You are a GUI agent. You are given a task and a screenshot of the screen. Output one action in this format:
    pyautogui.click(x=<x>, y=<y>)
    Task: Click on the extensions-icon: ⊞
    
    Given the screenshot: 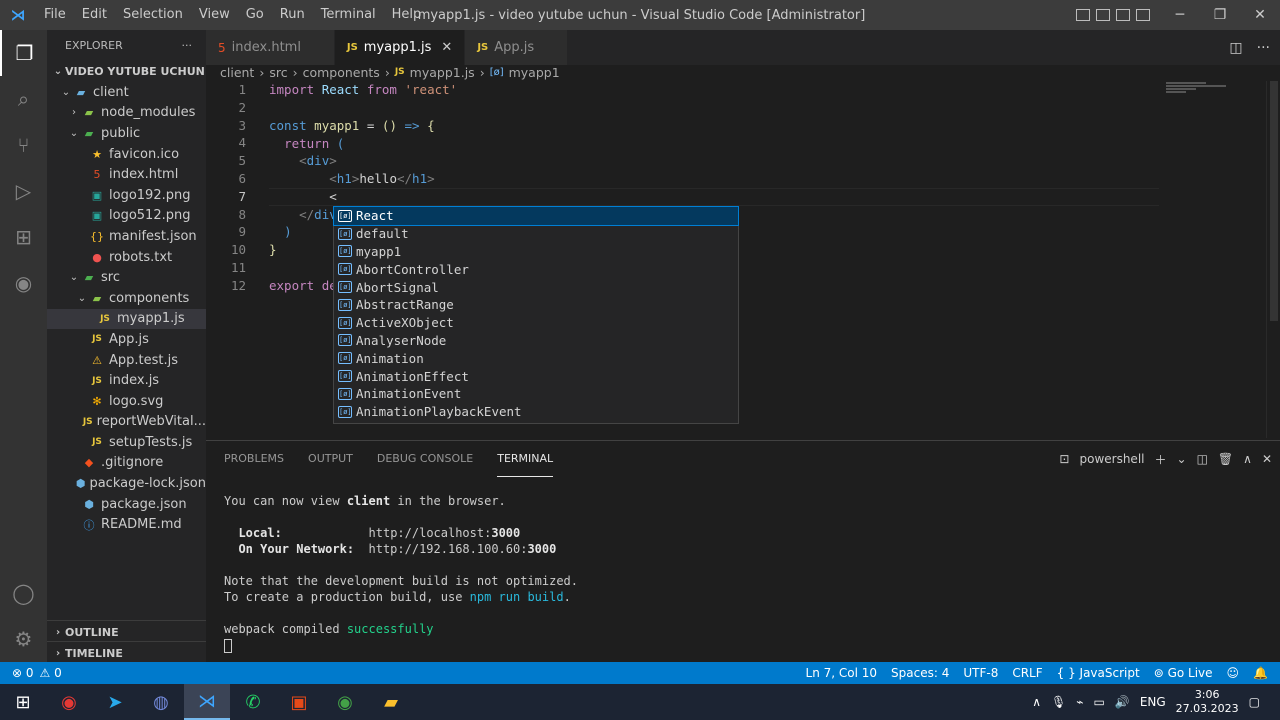 What is the action you would take?
    pyautogui.click(x=23, y=237)
    